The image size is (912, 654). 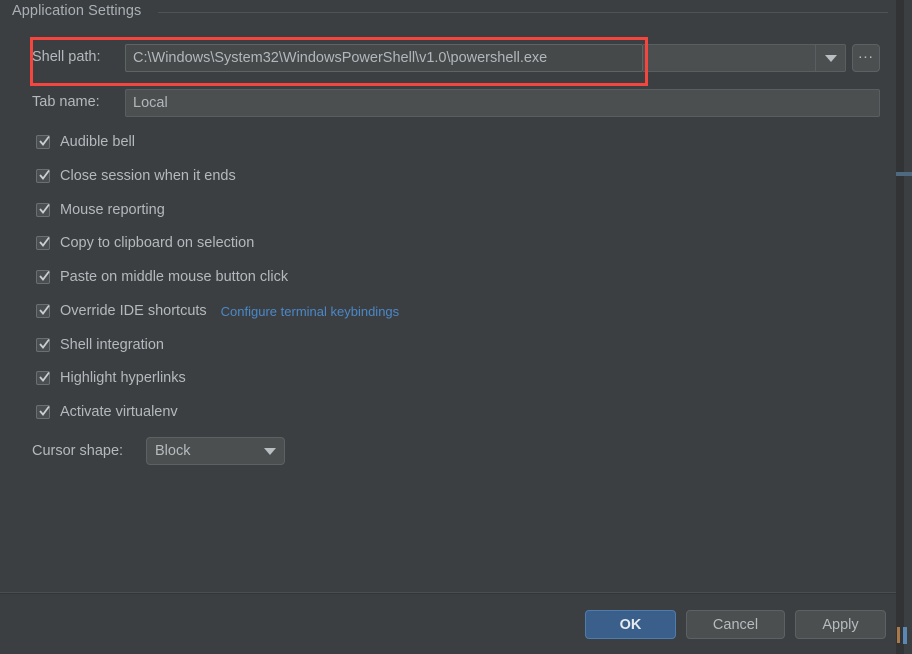 I want to click on checkbox-close-session-when-it-ends, so click(x=43, y=176).